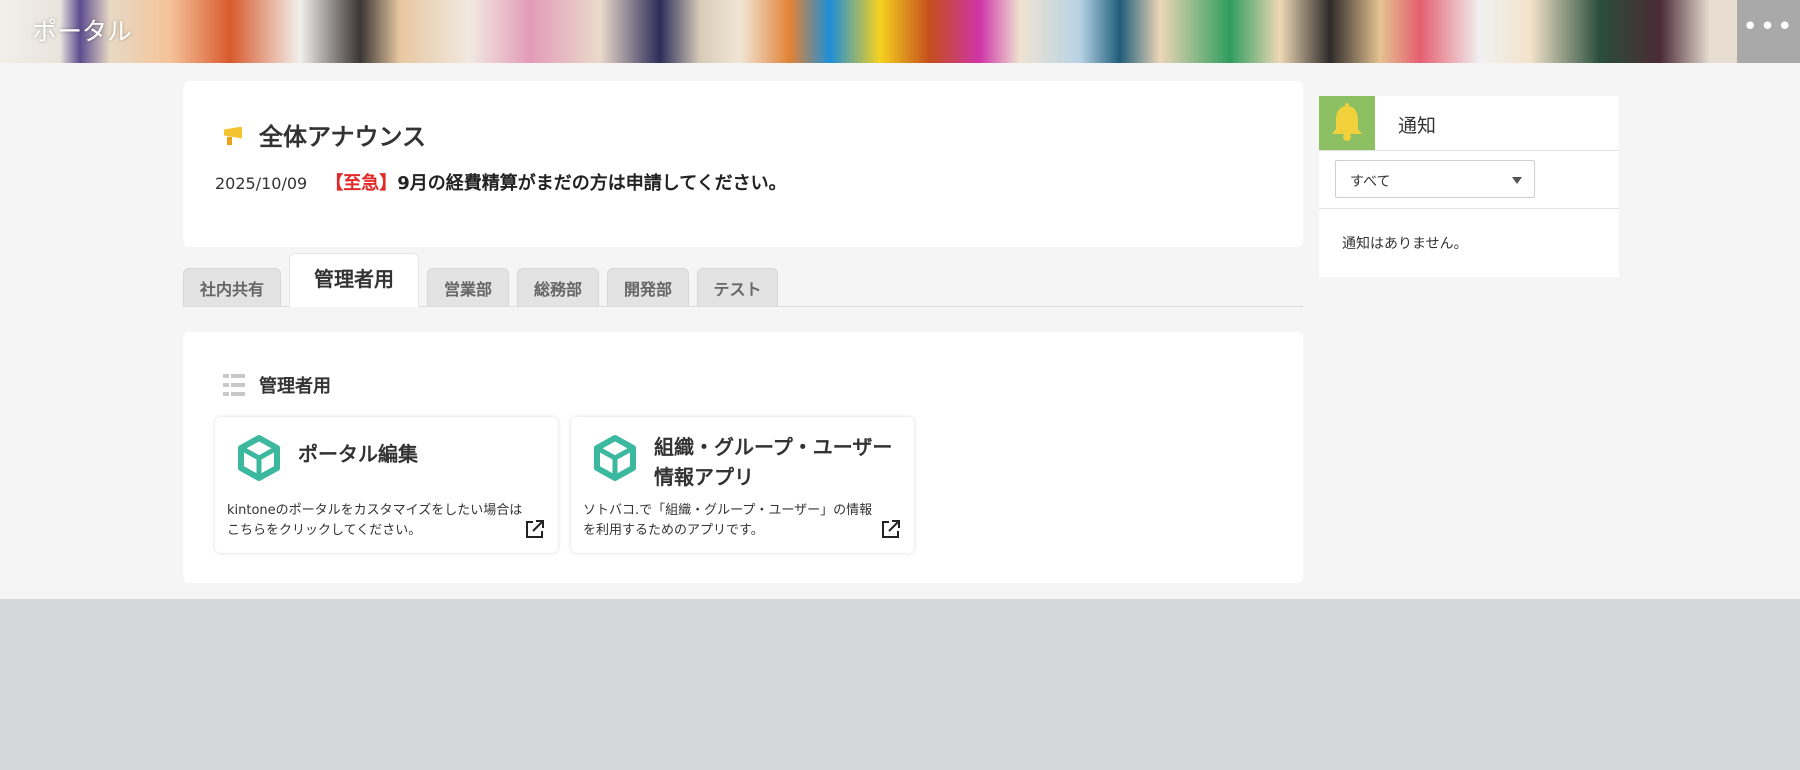 This screenshot has width=1800, height=770. I want to click on bell-icon, so click(1347, 123).